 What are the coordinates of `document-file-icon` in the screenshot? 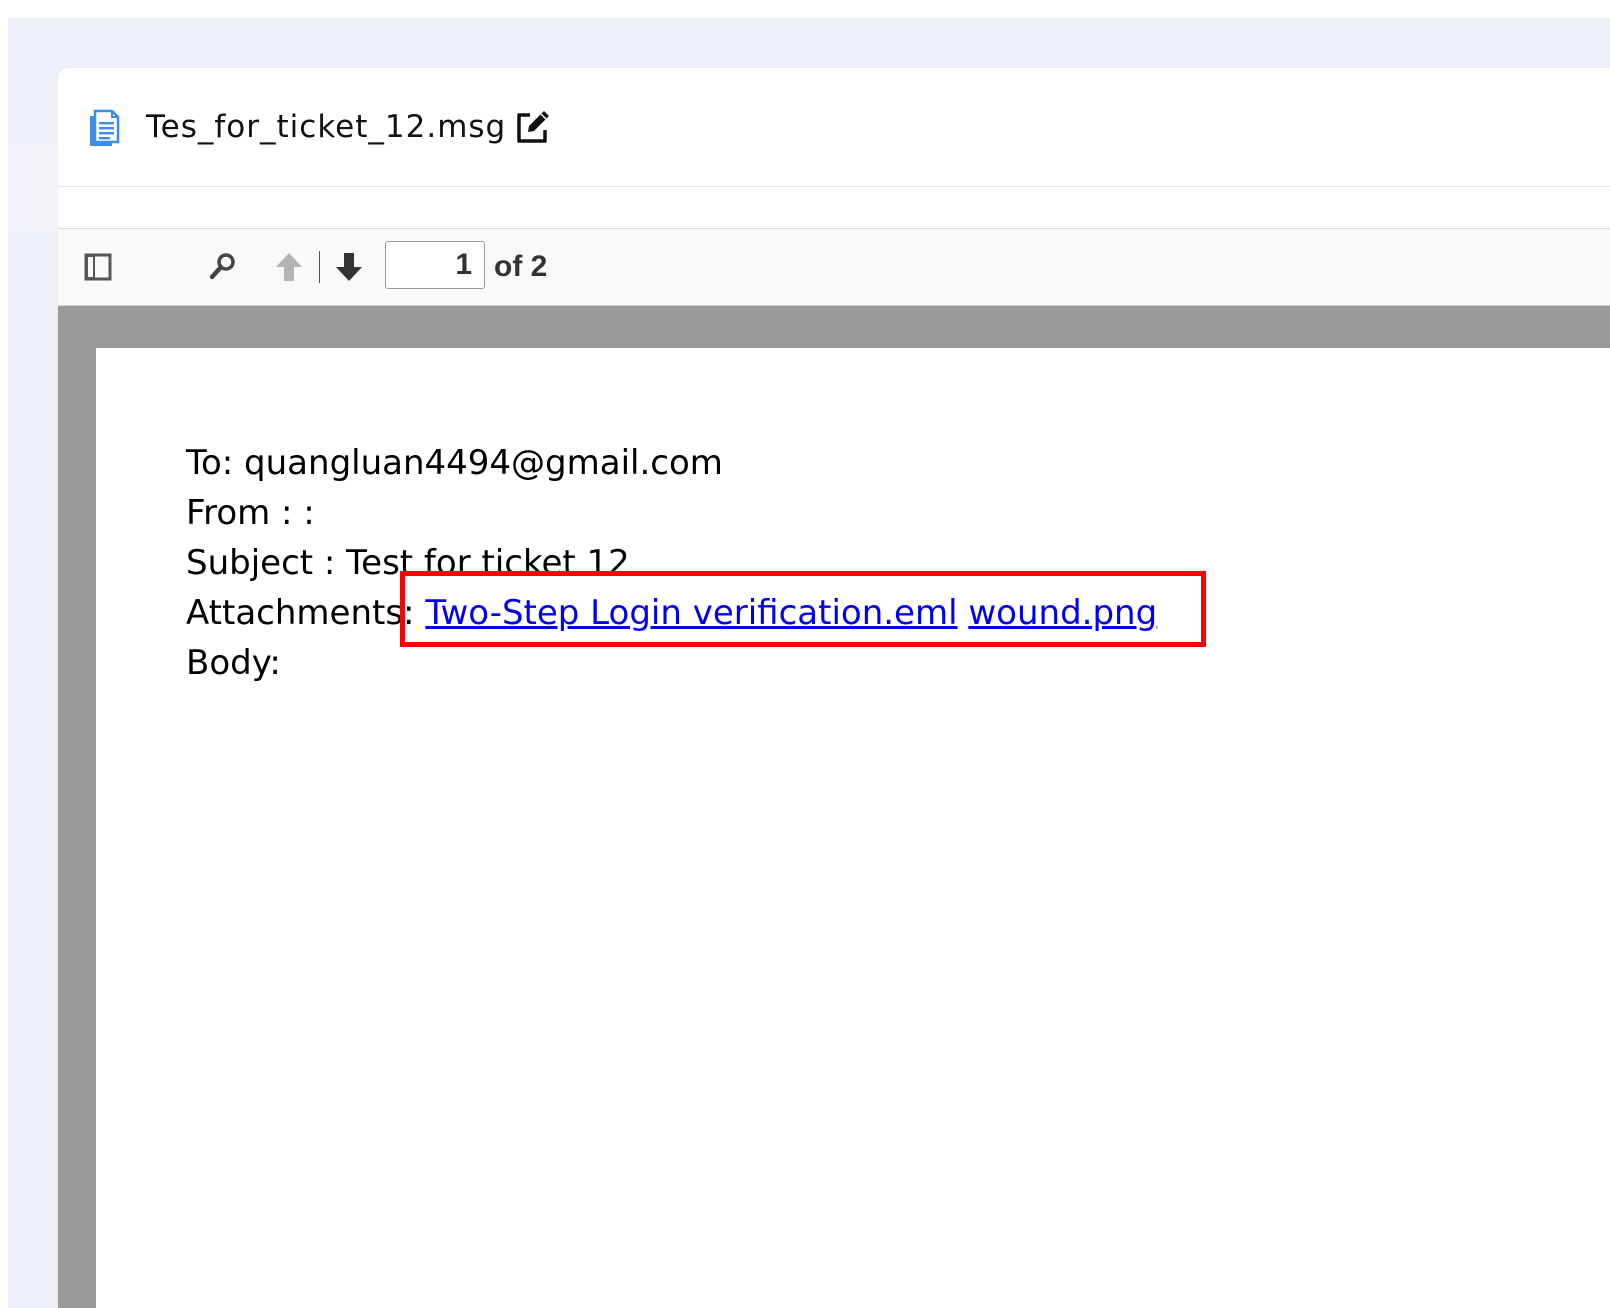 It's located at (105, 127).